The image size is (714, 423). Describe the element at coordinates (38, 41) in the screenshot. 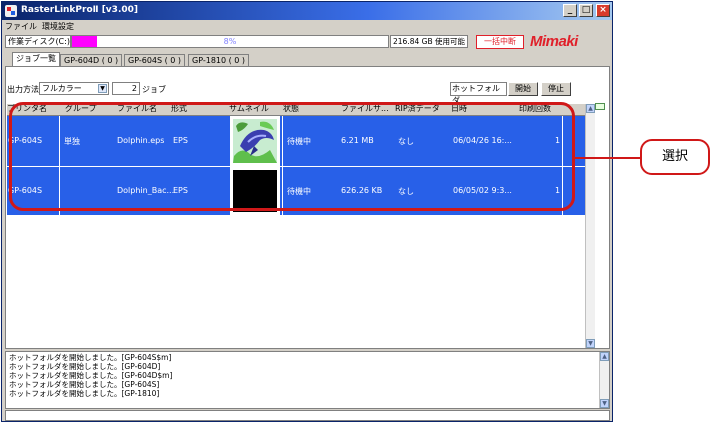

I see `work-disk-label: 作業ディスク(C:)` at that location.